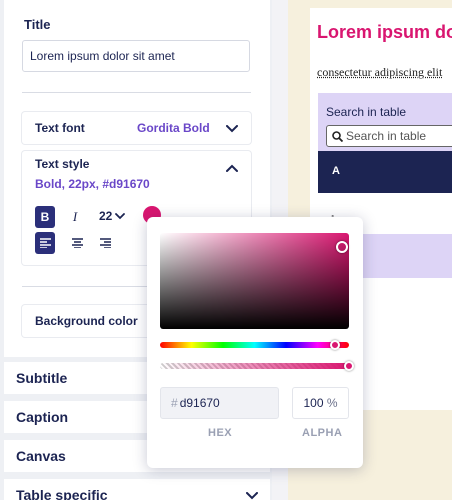 This screenshot has height=500, width=452. Describe the element at coordinates (174, 403) in the screenshot. I see `hex-prefix: #` at that location.